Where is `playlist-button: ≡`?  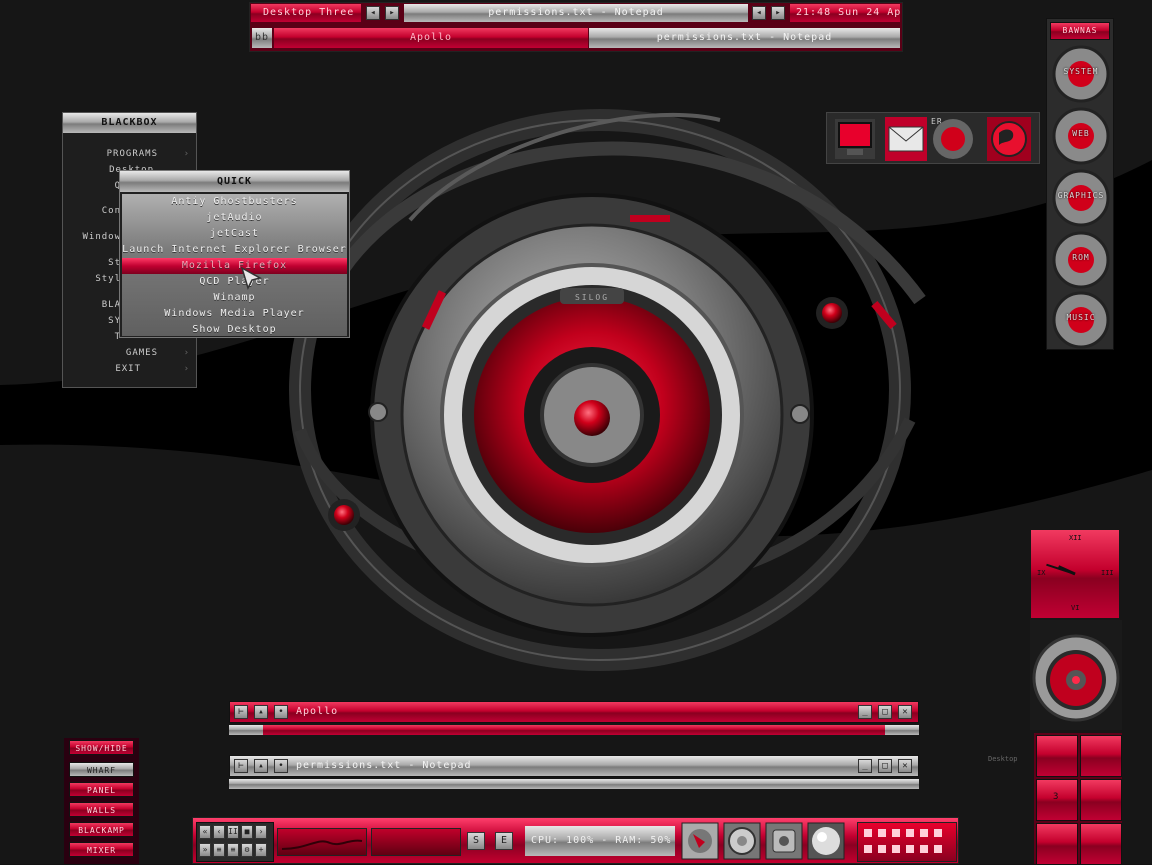 playlist-button: ≡ is located at coordinates (219, 850).